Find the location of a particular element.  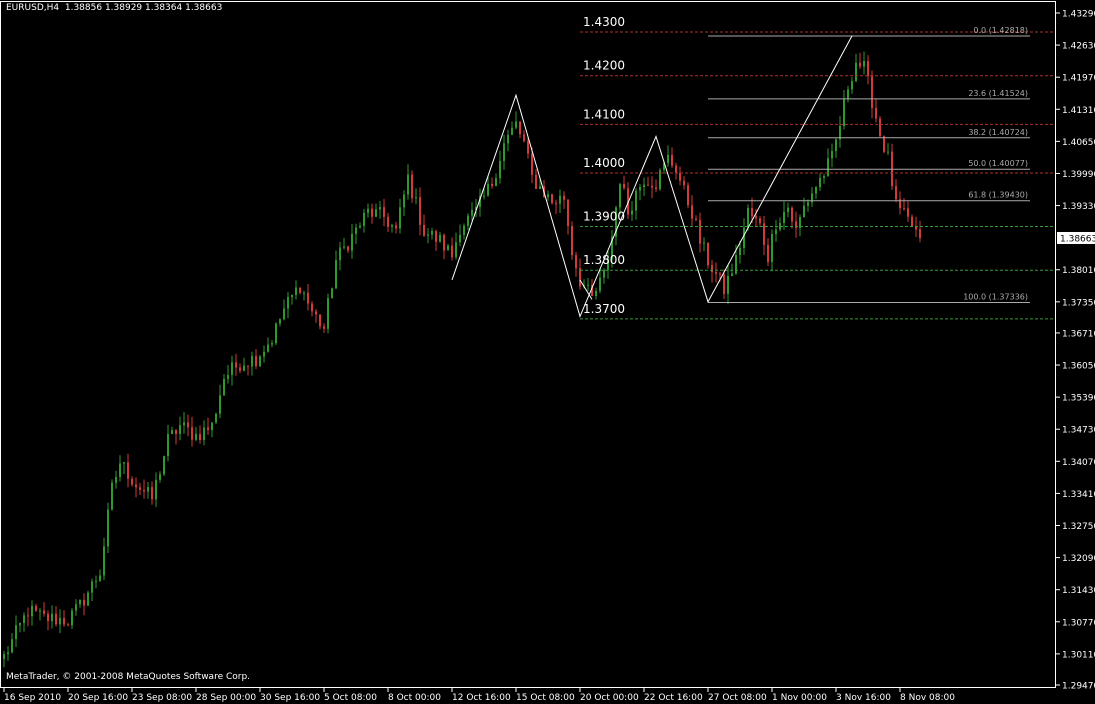

y-tick-label: 1.32090 is located at coordinates (1078, 559).